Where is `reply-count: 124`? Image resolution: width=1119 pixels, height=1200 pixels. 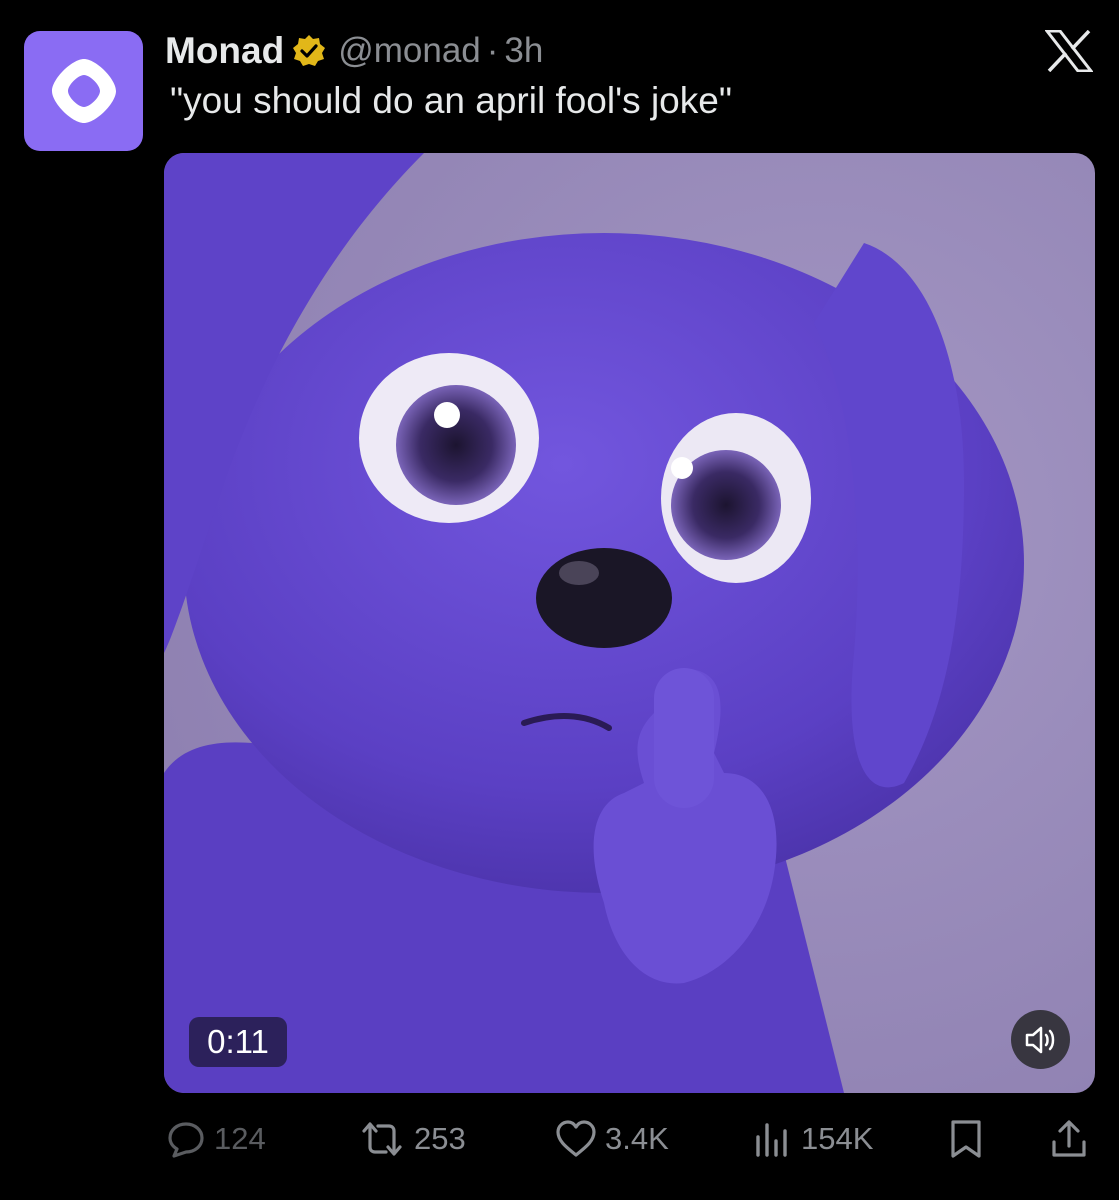 reply-count: 124 is located at coordinates (240, 1138).